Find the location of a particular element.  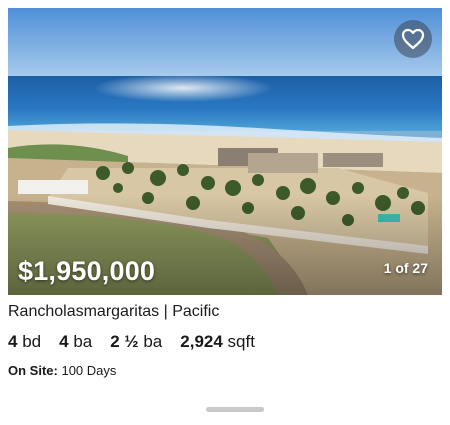

area-unit: sqft is located at coordinates (241, 341).